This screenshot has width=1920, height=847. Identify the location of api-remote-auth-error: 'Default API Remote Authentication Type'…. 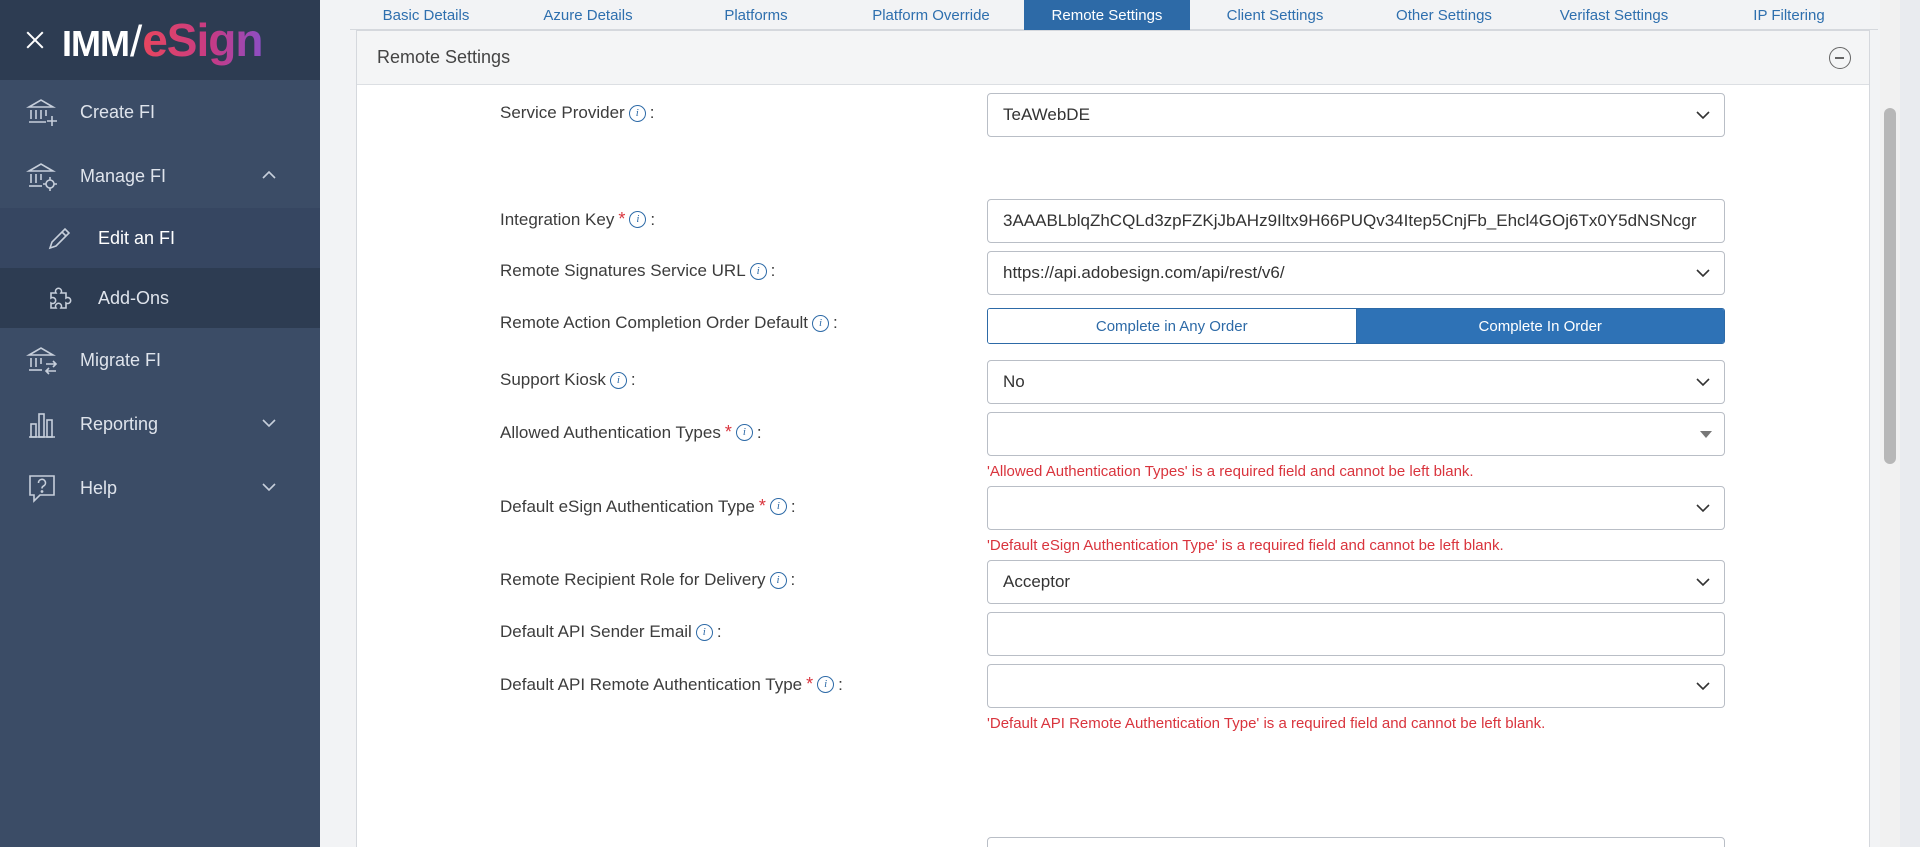
(1266, 723).